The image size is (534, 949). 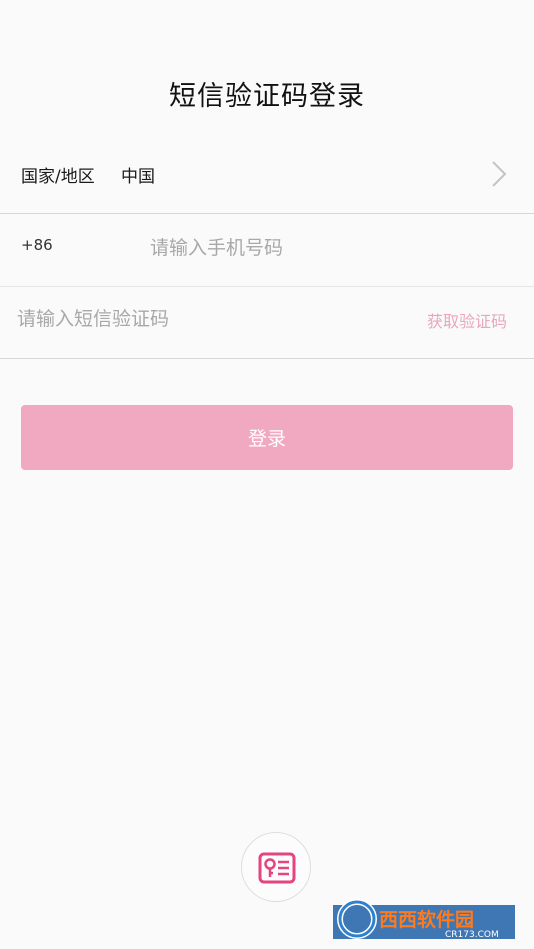 What do you see at coordinates (267, 437) in the screenshot?
I see `login-button: 登录` at bounding box center [267, 437].